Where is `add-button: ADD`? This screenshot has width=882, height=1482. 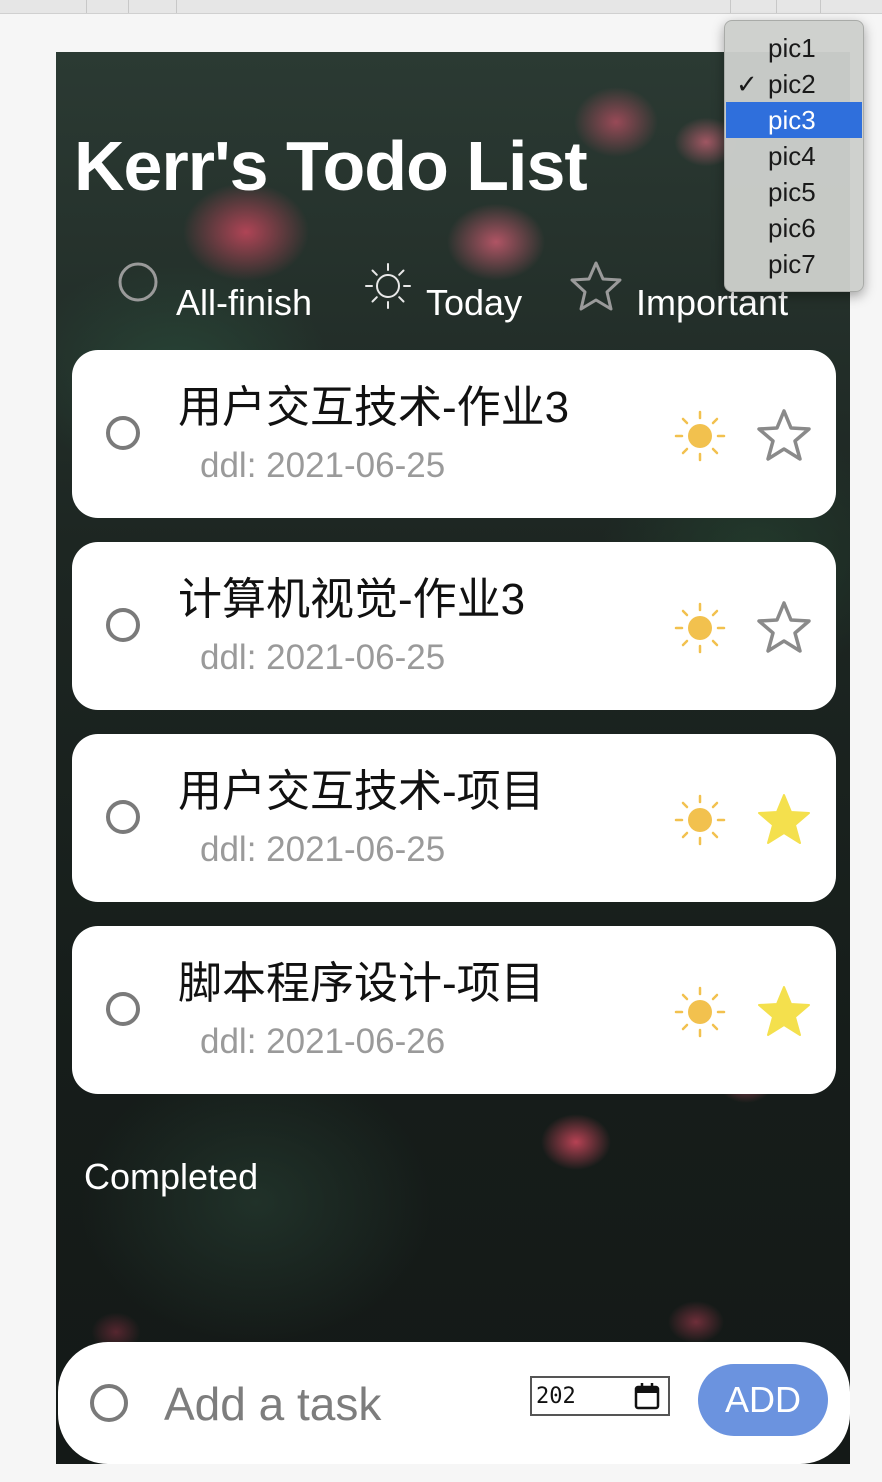
add-button: ADD is located at coordinates (763, 1400).